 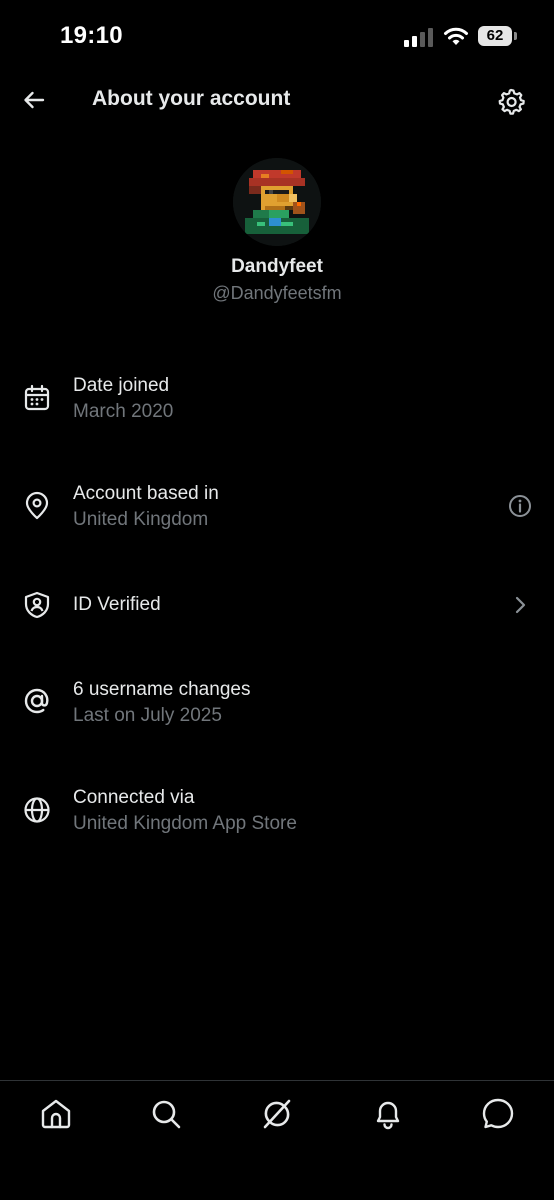 What do you see at coordinates (117, 604) in the screenshot?
I see `info-title: ID Verified` at bounding box center [117, 604].